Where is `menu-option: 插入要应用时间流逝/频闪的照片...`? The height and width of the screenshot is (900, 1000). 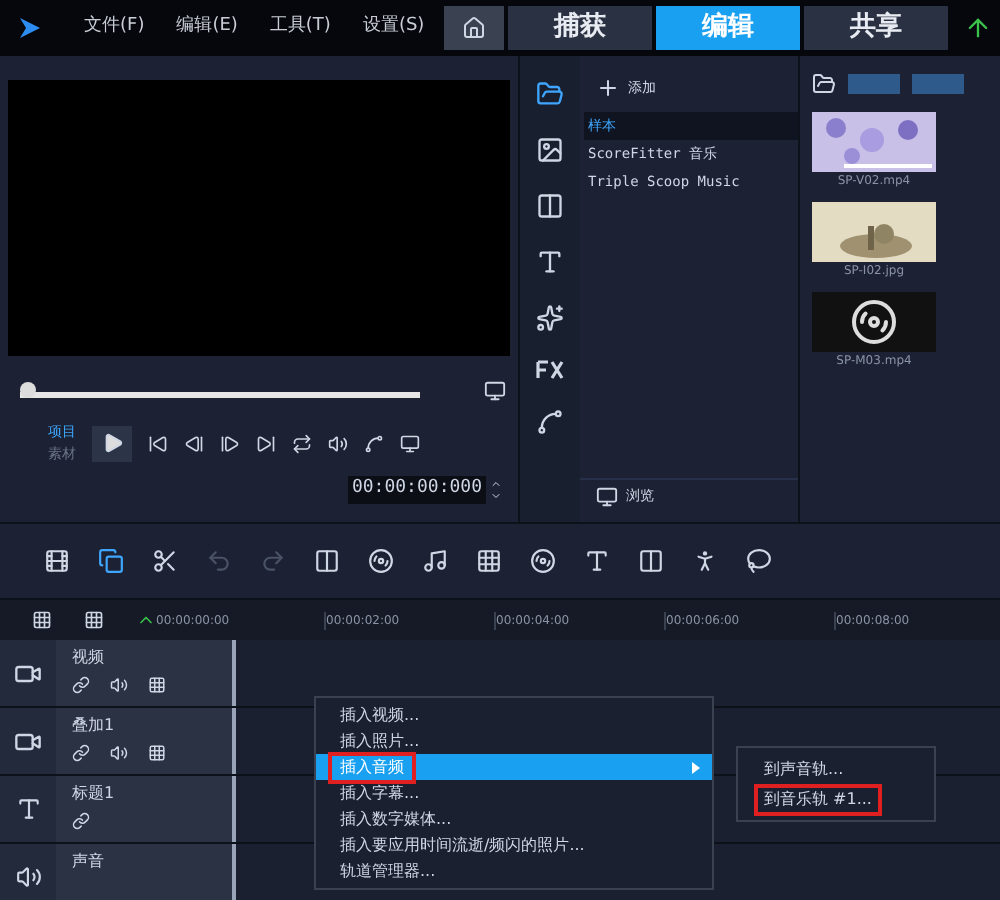
menu-option: 插入要应用时间流逝/频闪的照片... is located at coordinates (514, 845).